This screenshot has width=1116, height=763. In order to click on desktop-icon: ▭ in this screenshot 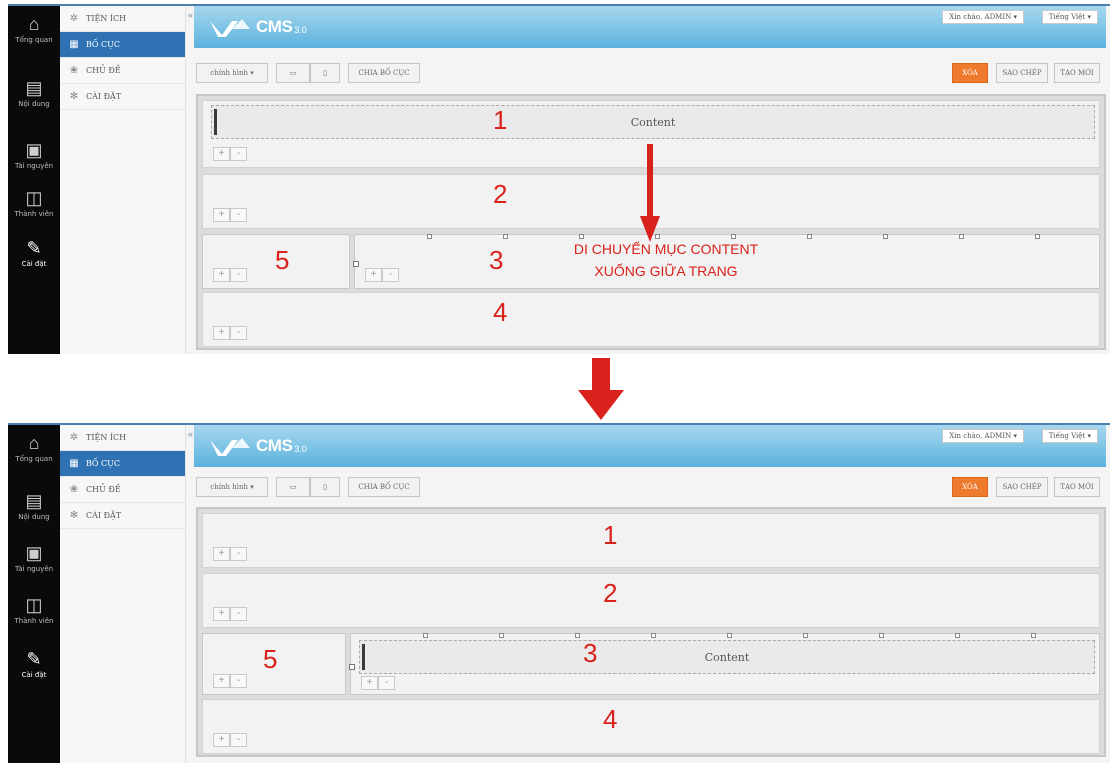, I will do `click(293, 487)`.